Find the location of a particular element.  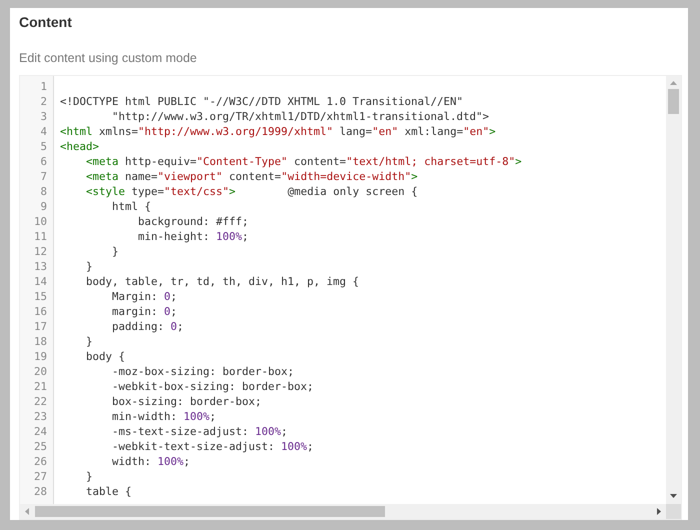

code-line: <style type="text/css"> @media only screen { is located at coordinates (251, 191).